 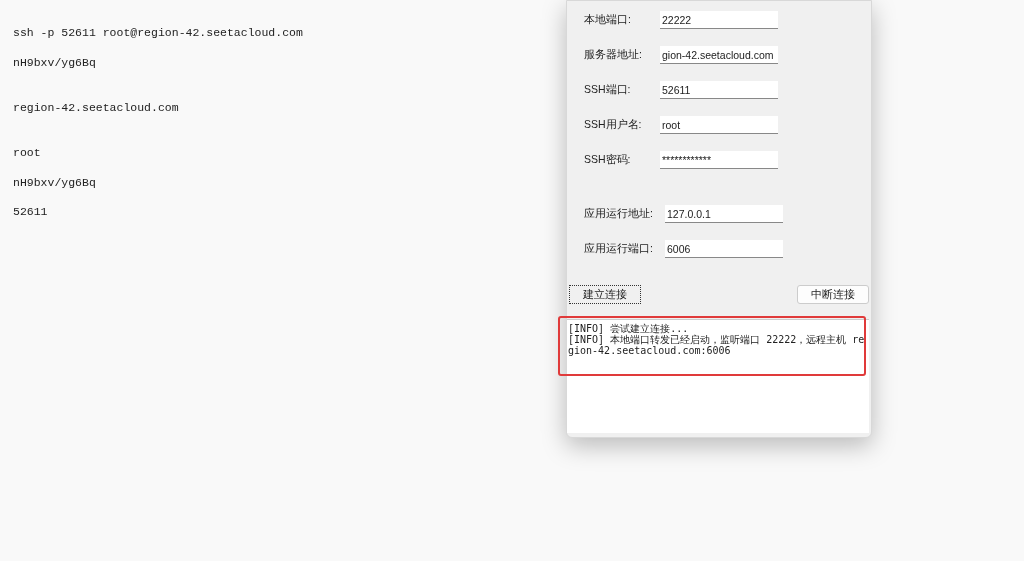 What do you see at coordinates (719, 55) in the screenshot?
I see `text-field: gion-42.seetacloud.com` at bounding box center [719, 55].